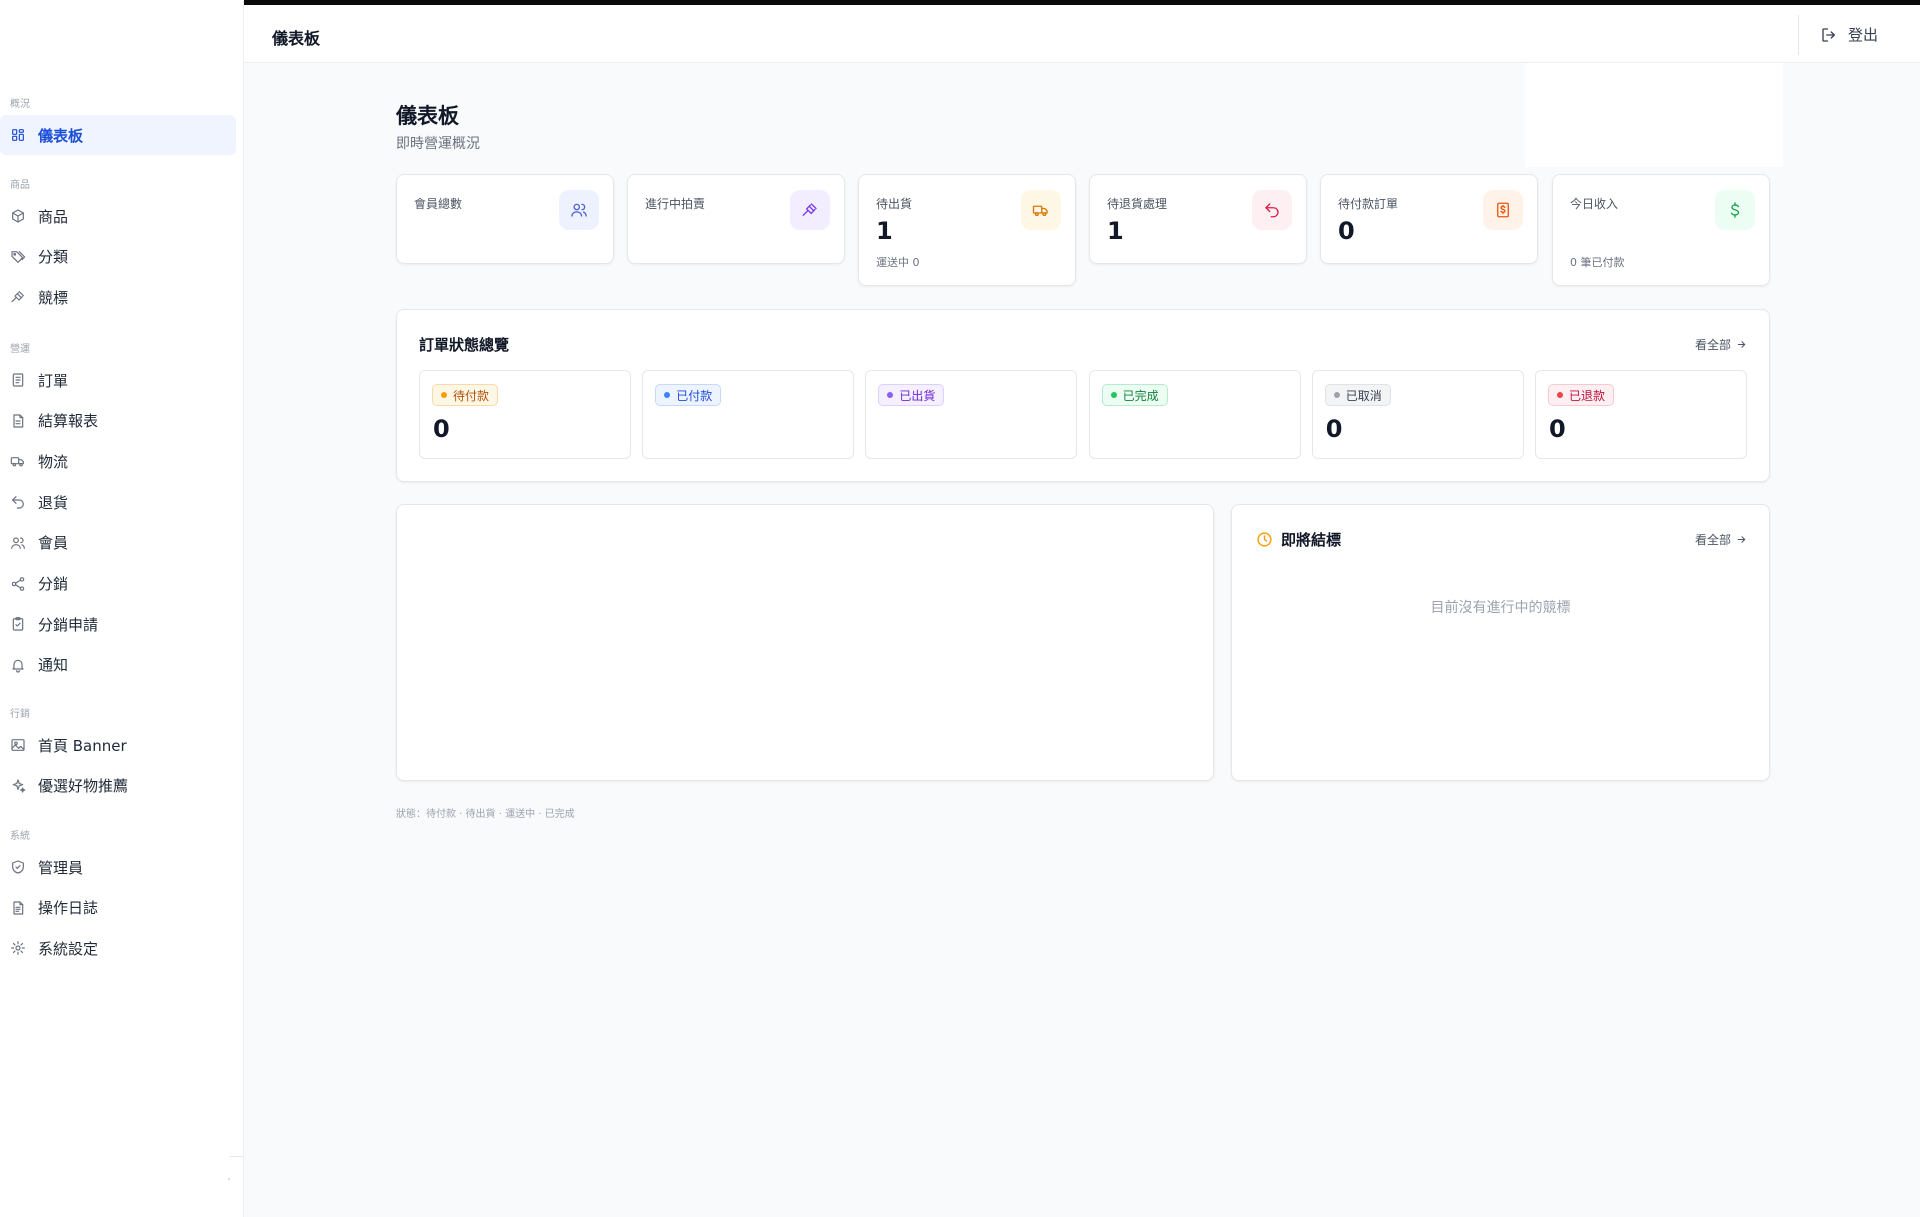  I want to click on logout-label: 登出, so click(1863, 35).